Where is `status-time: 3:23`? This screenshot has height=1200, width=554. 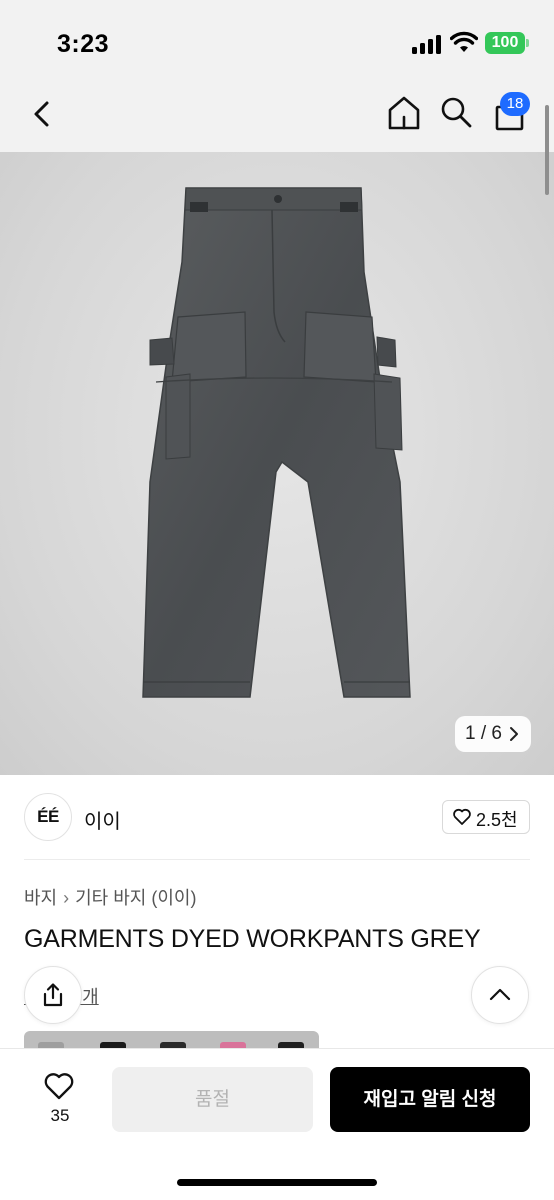 status-time: 3:23 is located at coordinates (83, 44).